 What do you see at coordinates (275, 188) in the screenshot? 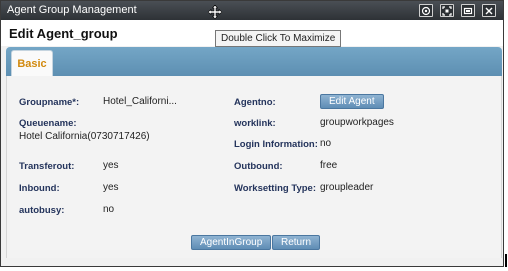
I see `worksetting-type-label: Worksetting Type:` at bounding box center [275, 188].